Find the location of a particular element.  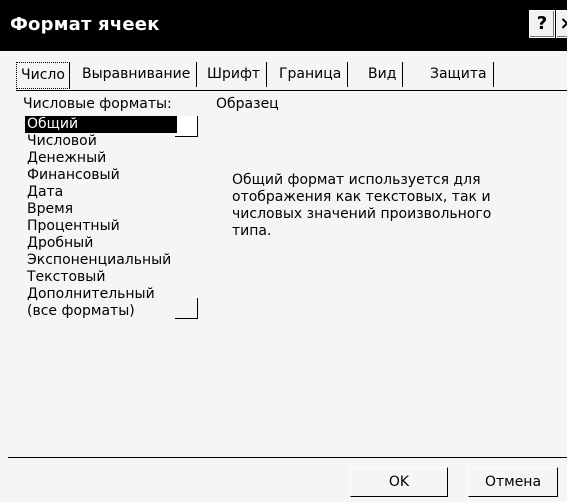

list-item: Процентный is located at coordinates (112, 226).